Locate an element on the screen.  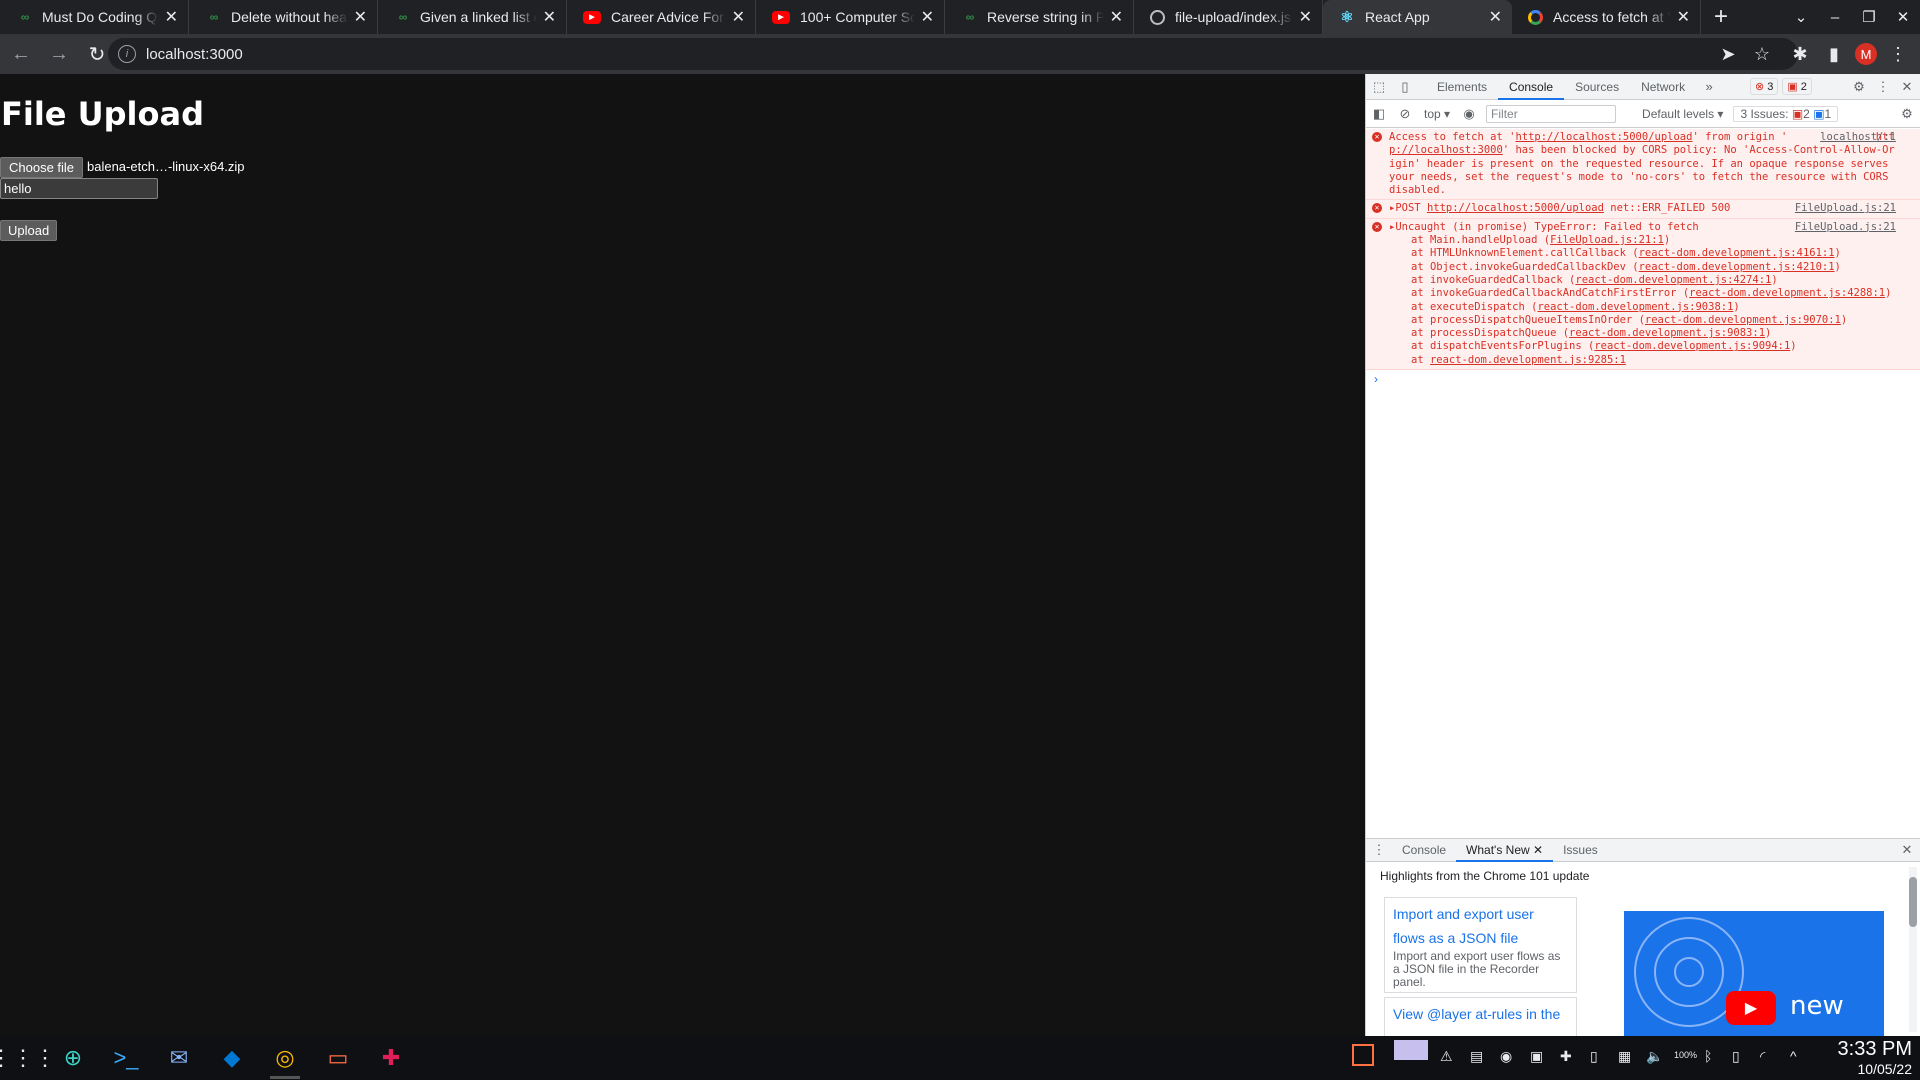
source-link: react-dom.development.js:9083:1 is located at coordinates (1667, 333).